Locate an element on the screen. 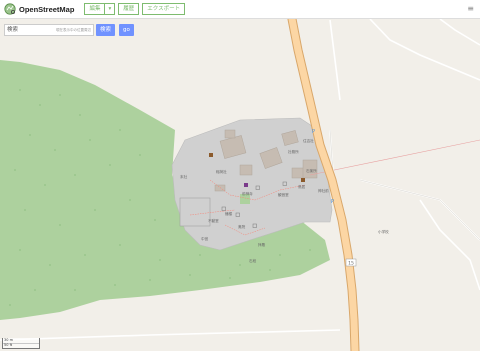 The width and height of the screenshot is (480, 351). map-label: 不動堂 is located at coordinates (213, 220).